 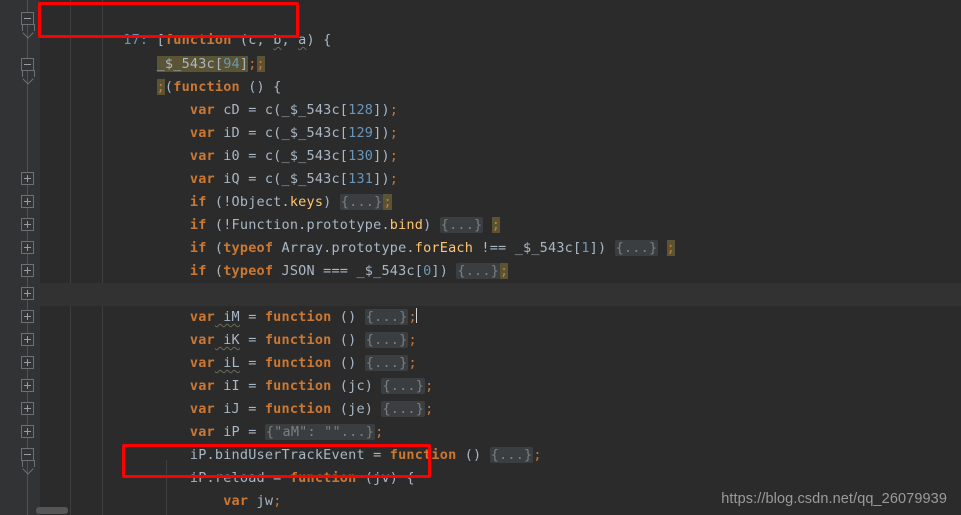 What do you see at coordinates (500, 97) in the screenshot?
I see `code-line: var cD = c(_$_543c[128]);` at bounding box center [500, 97].